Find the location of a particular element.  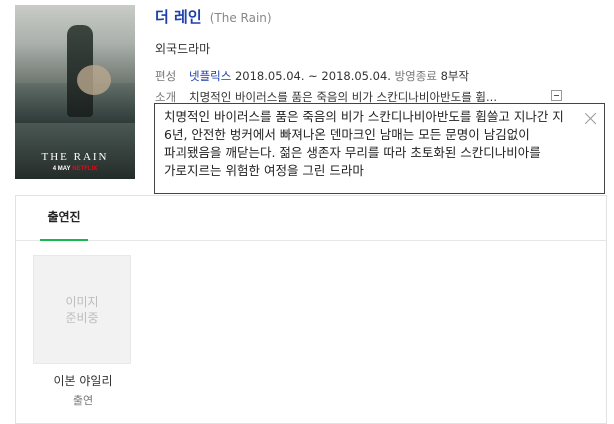

cast-card: 이미지 준비중 이본 야일리 출연 is located at coordinates (83, 331).